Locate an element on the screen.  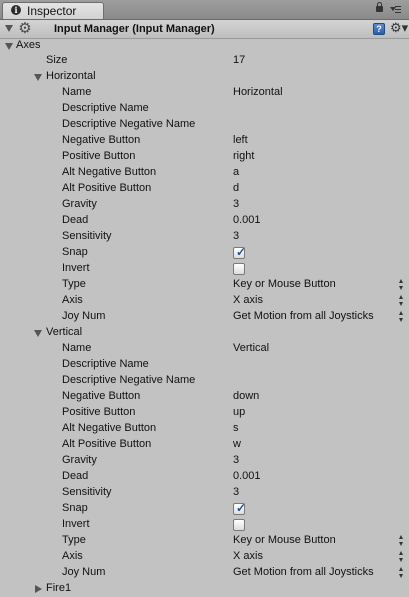
input-manager-gear-icon: ⚙ is located at coordinates (25, 28).